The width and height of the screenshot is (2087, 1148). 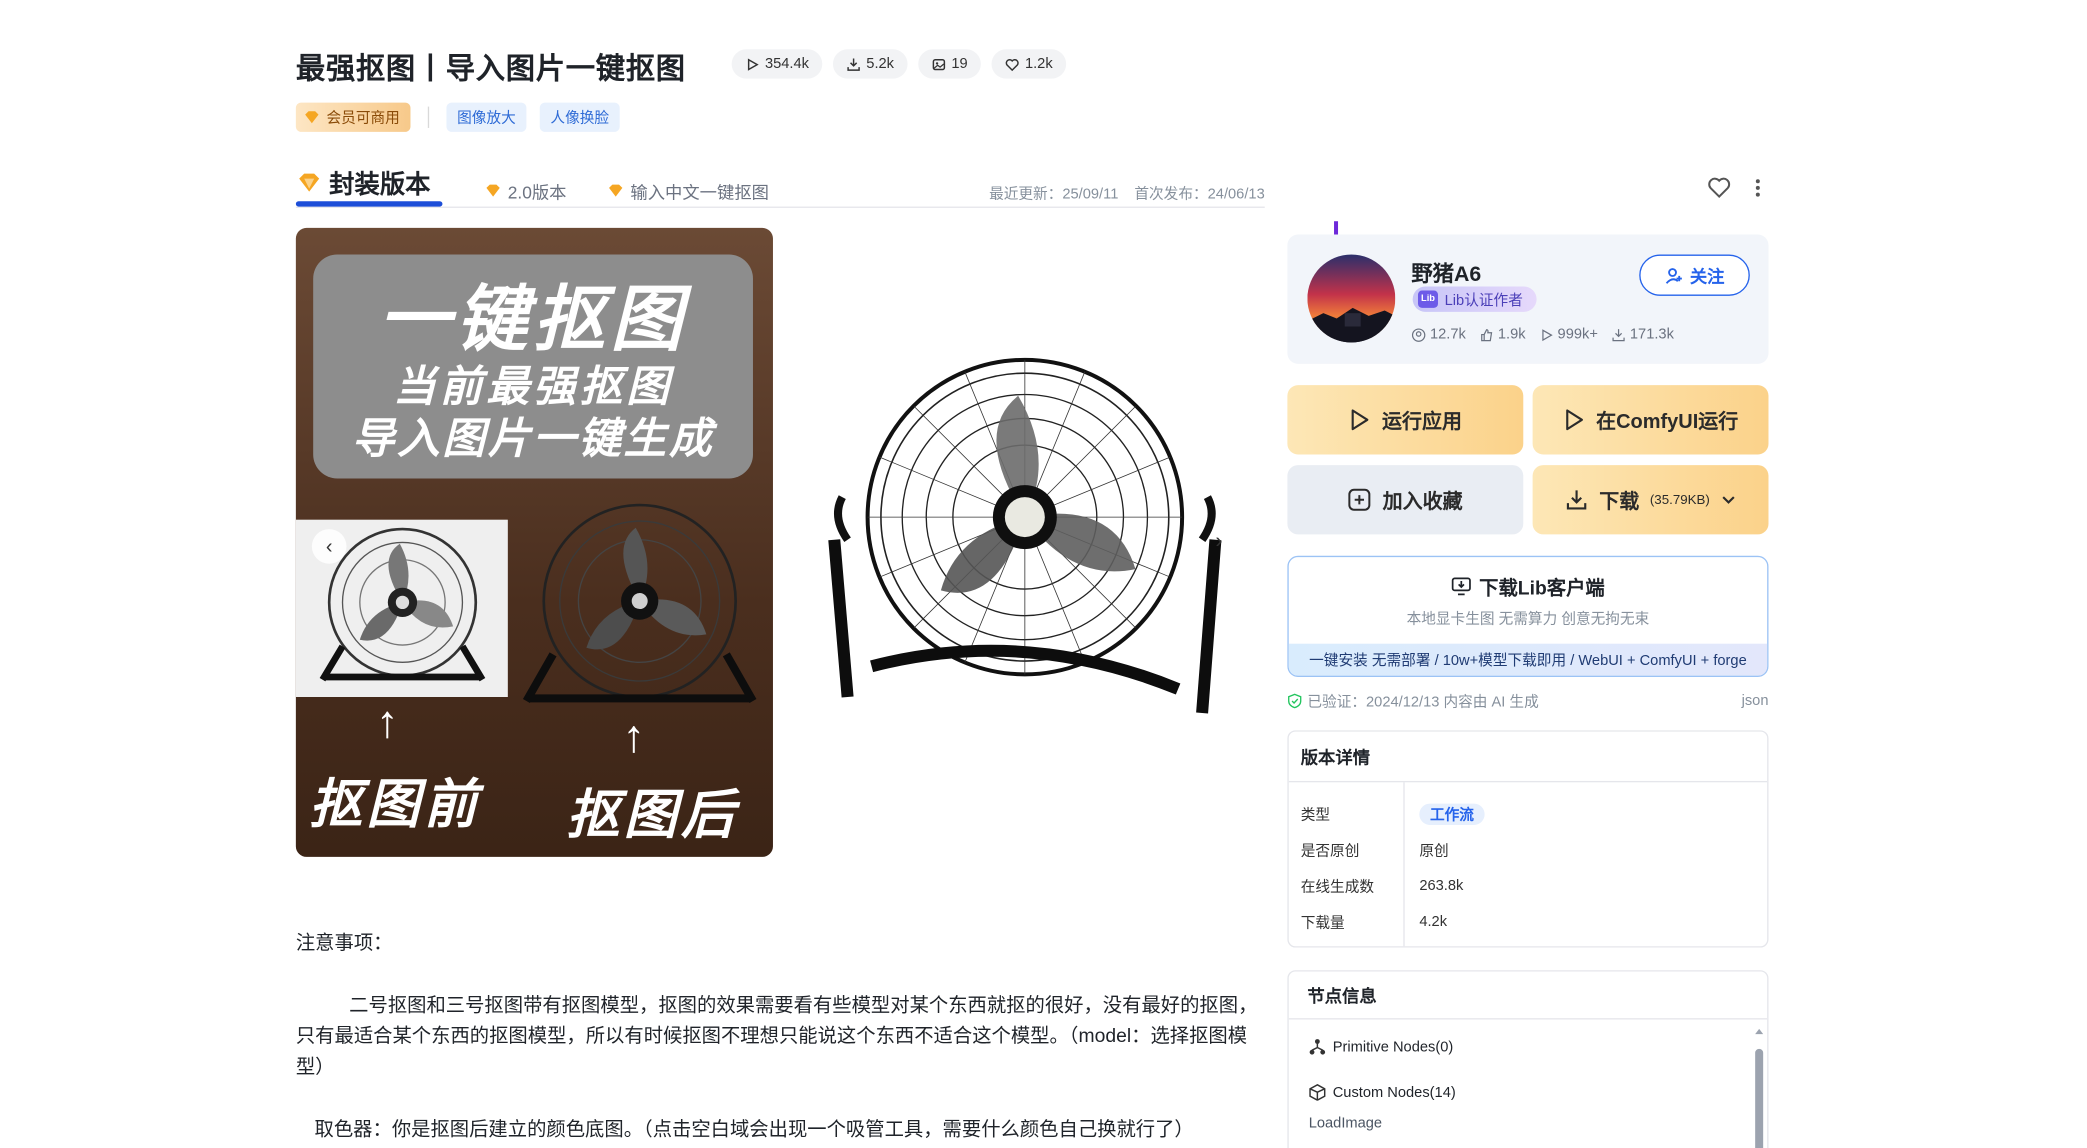 I want to click on detail-row-downloads: 下载量 4.2k, so click(x=1528, y=922).